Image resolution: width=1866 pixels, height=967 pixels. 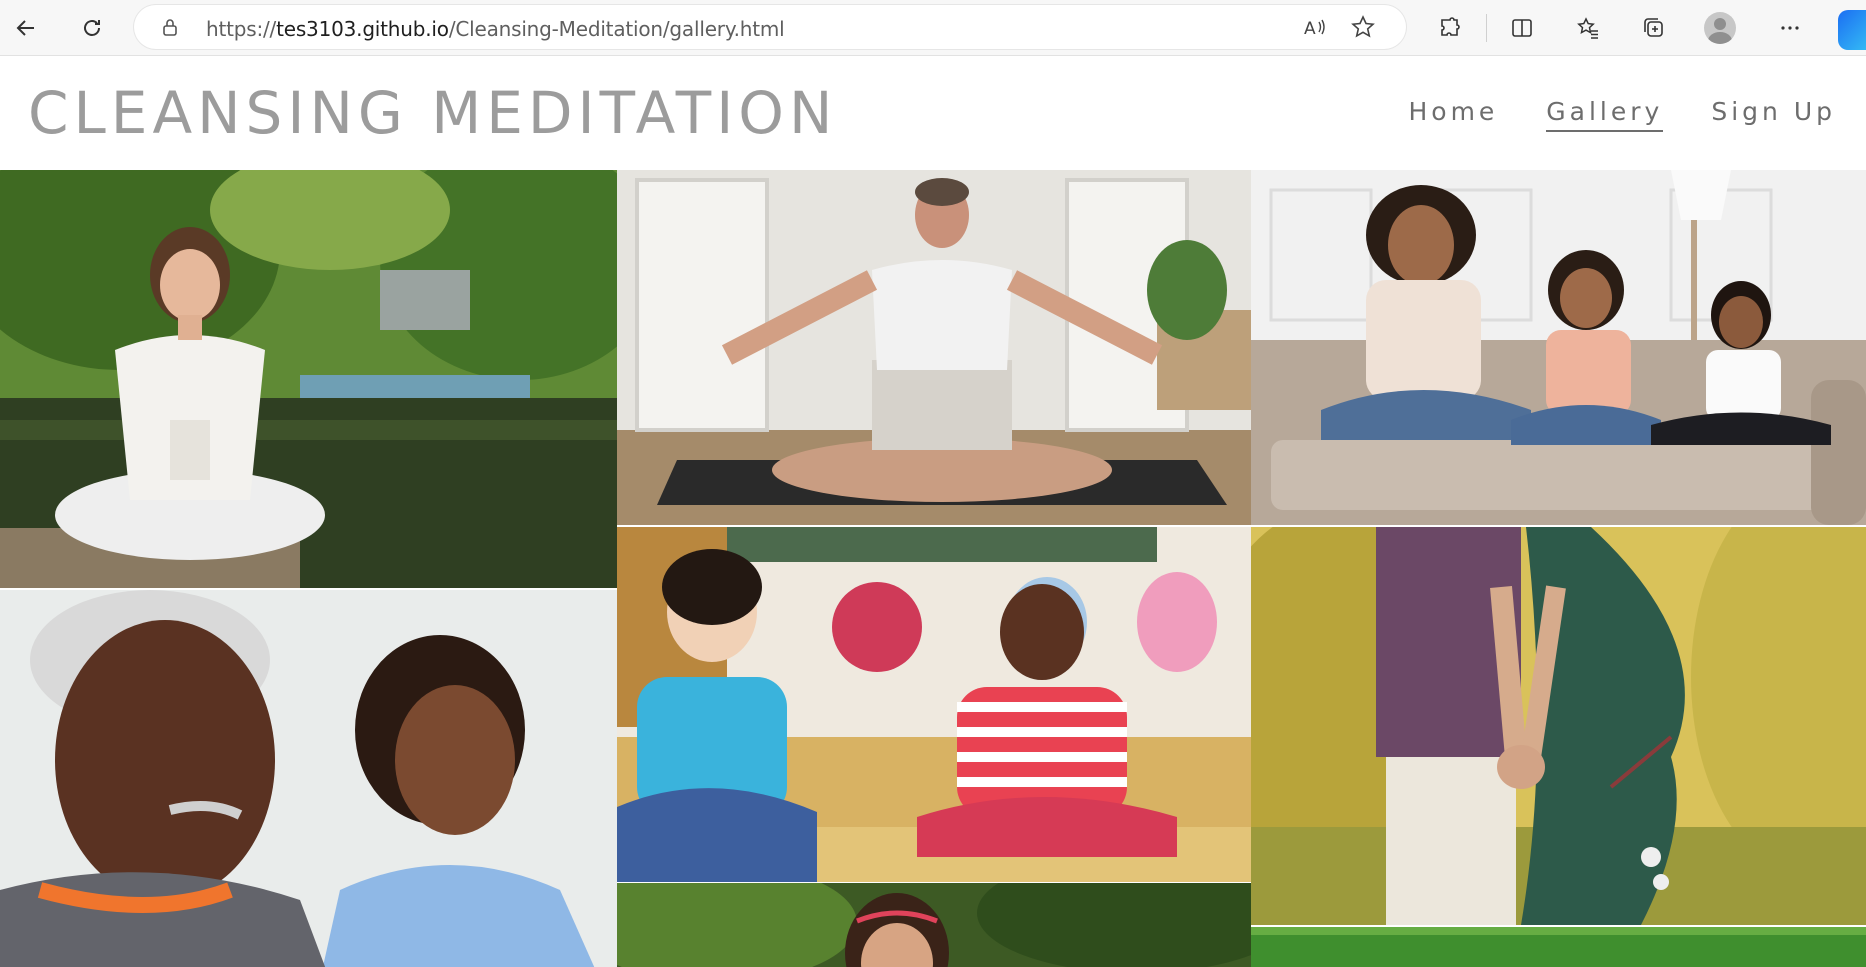 What do you see at coordinates (308, 379) in the screenshot?
I see `gallery-image-woman-lake` at bounding box center [308, 379].